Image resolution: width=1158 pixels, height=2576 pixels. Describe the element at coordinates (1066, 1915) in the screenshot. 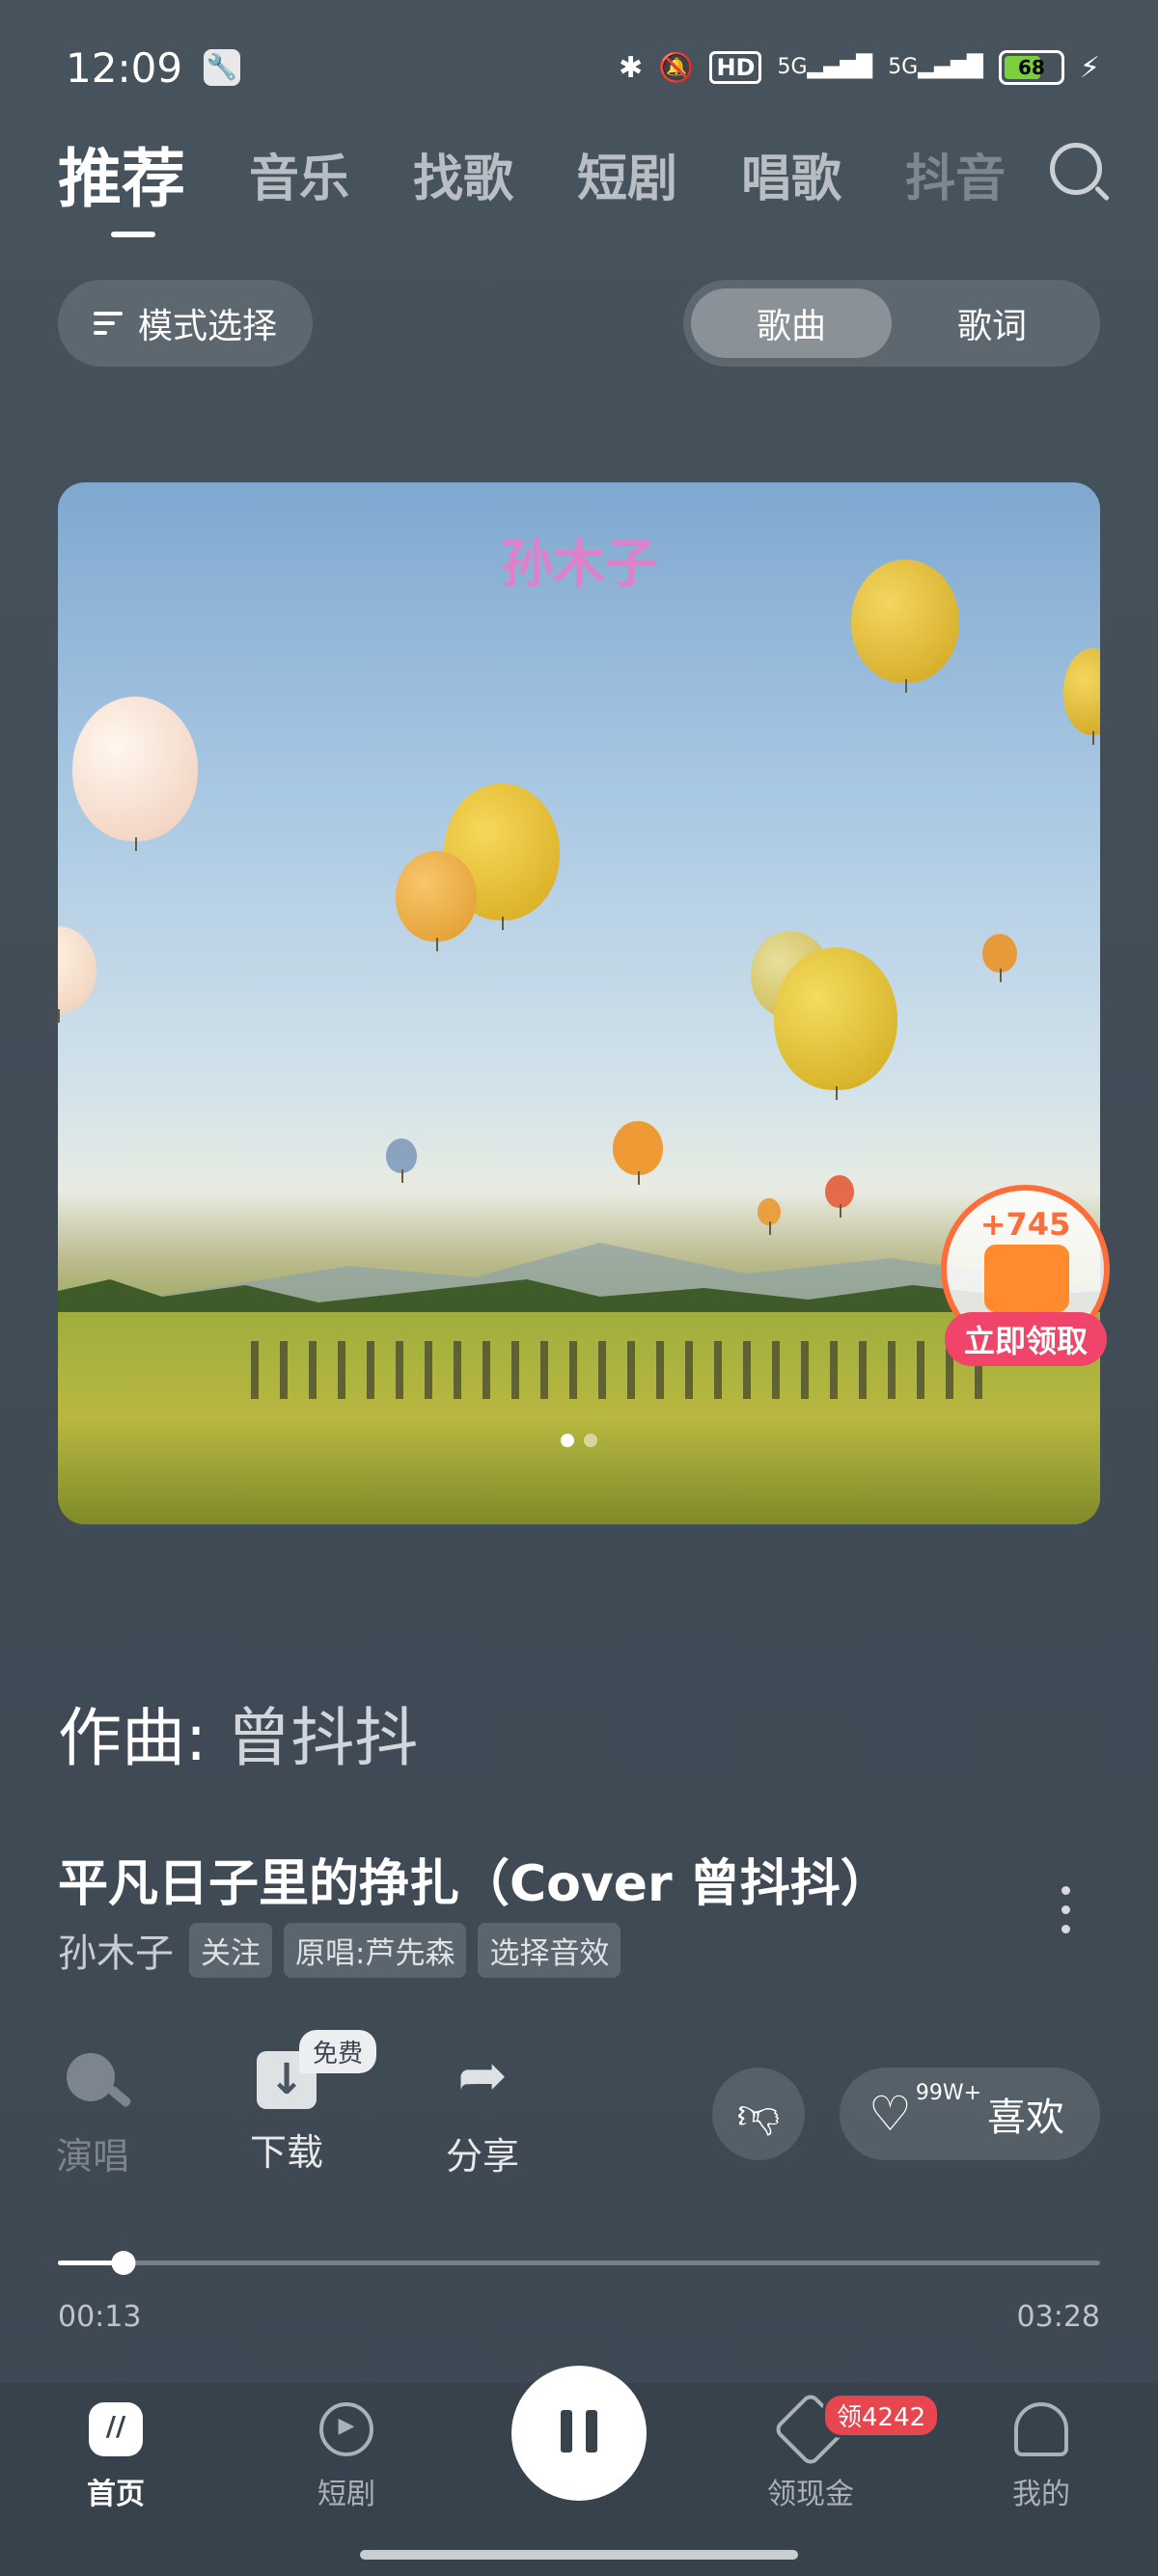

I see `more-options-icon` at that location.